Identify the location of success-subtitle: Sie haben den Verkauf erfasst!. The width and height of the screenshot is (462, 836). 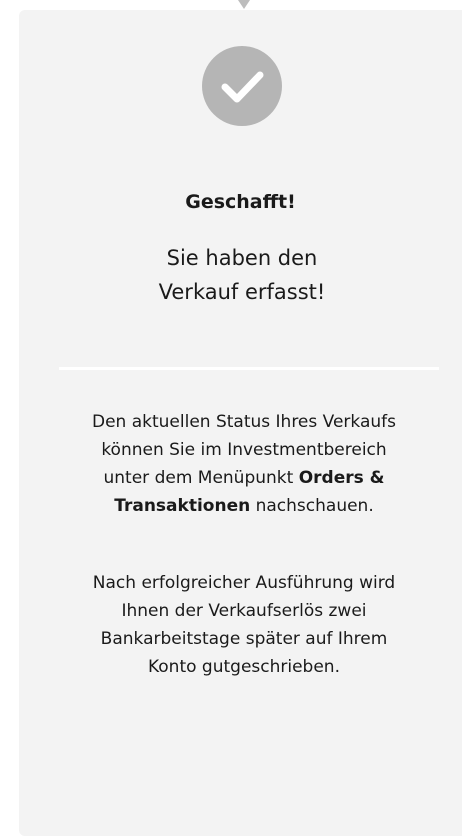
(242, 275).